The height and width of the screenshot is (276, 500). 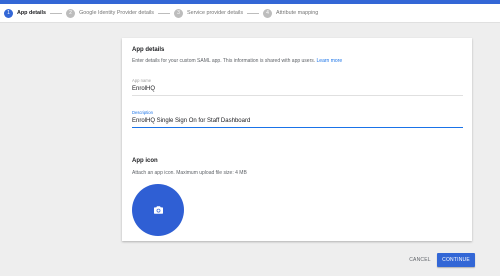 I want to click on app-icon-upload-button, so click(x=158, y=210).